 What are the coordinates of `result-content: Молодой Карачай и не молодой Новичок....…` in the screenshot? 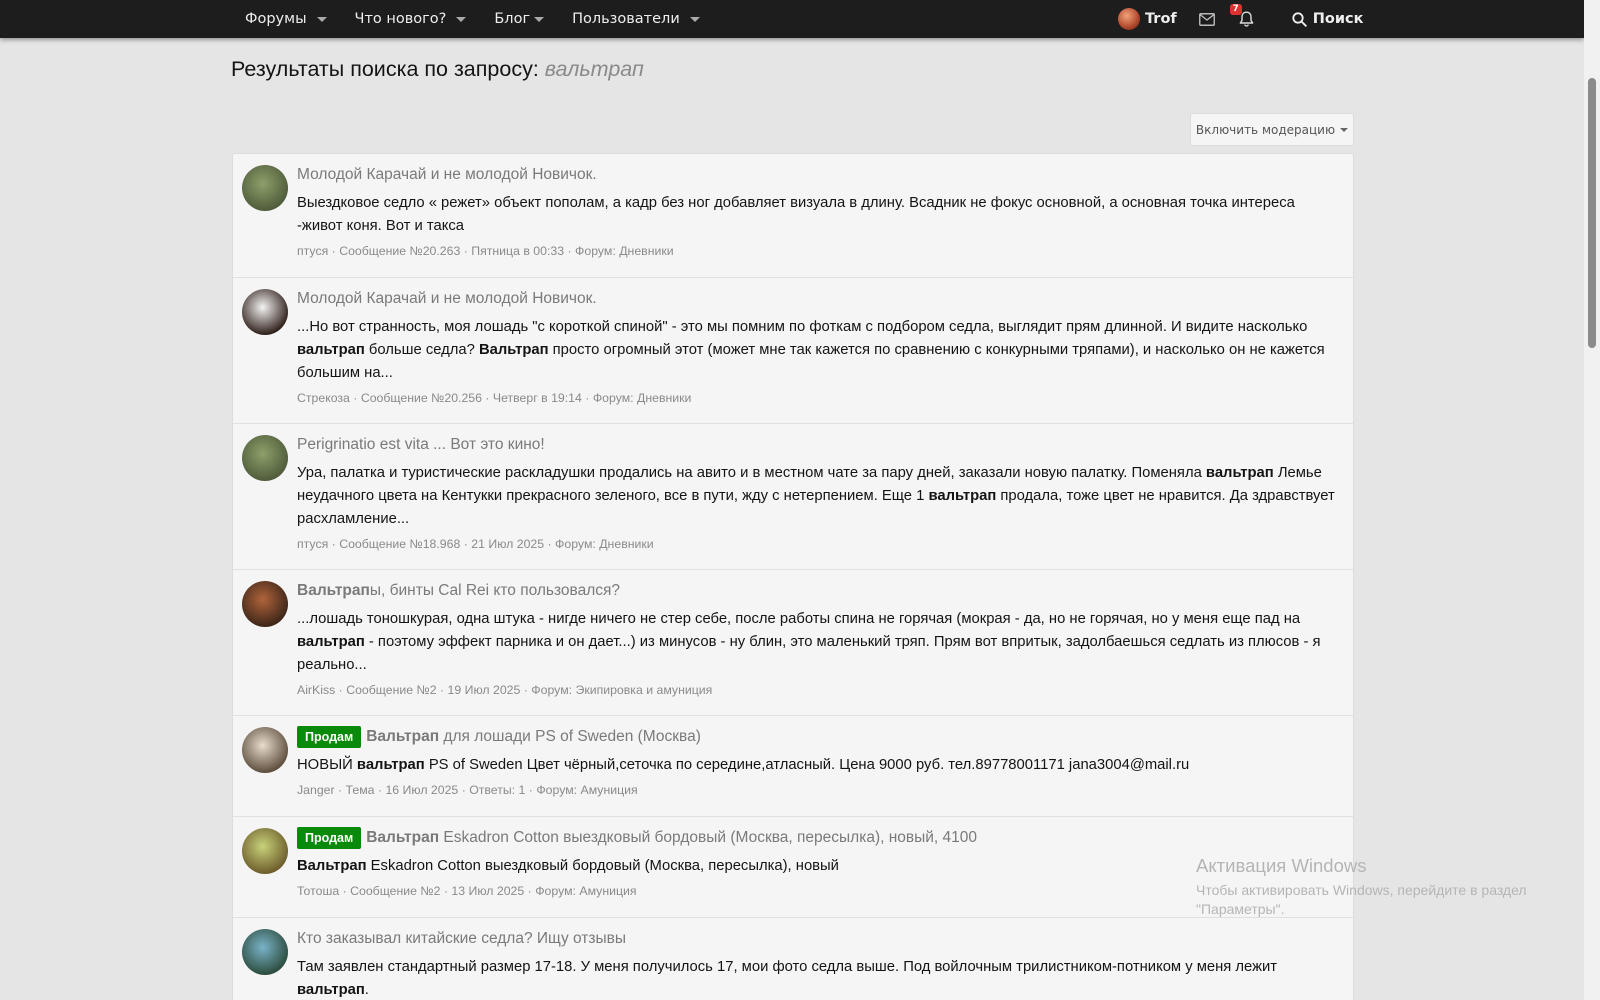 It's located at (819, 348).